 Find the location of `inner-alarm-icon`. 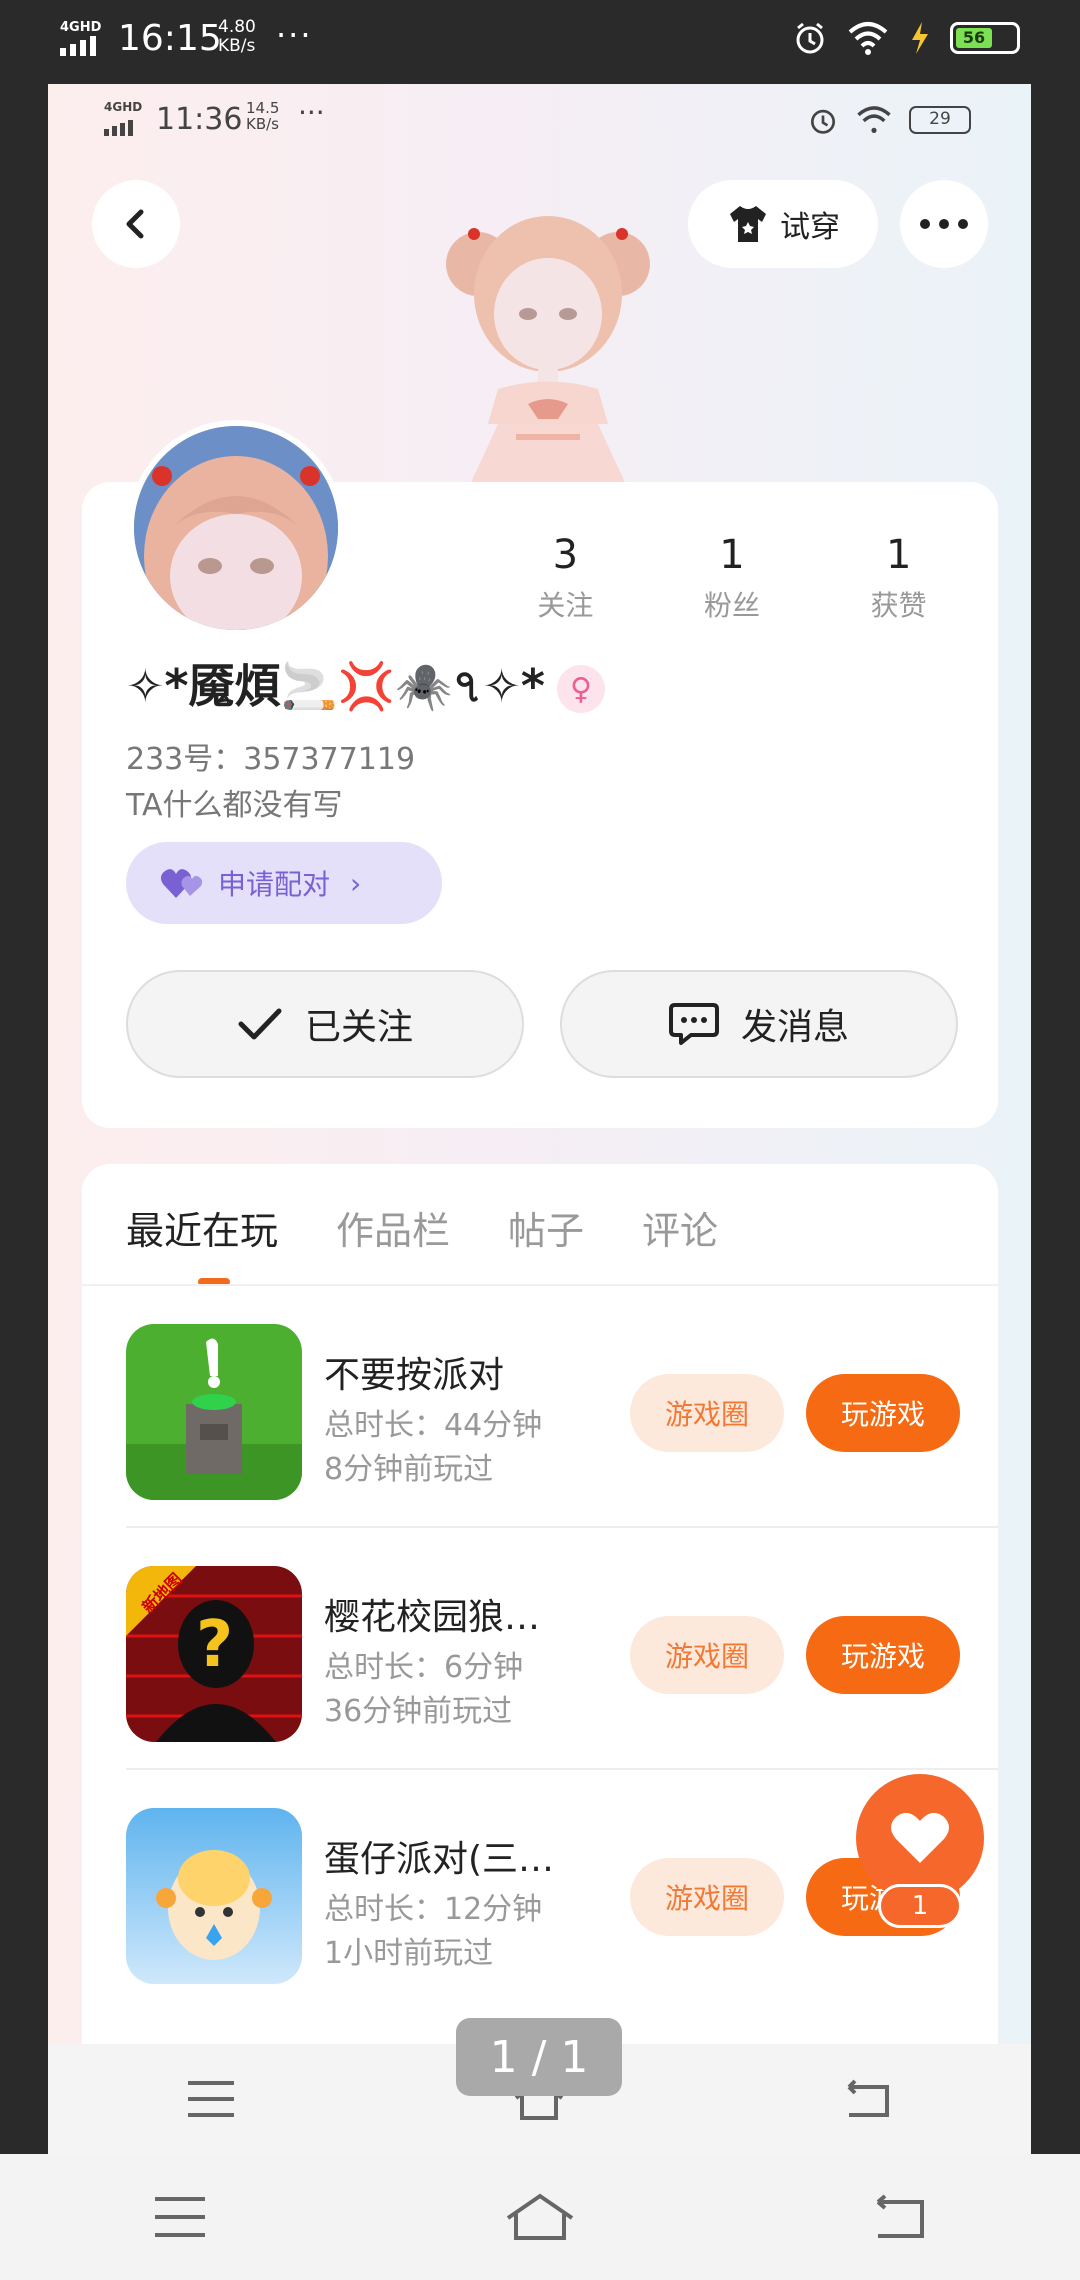

inner-alarm-icon is located at coordinates (823, 121).